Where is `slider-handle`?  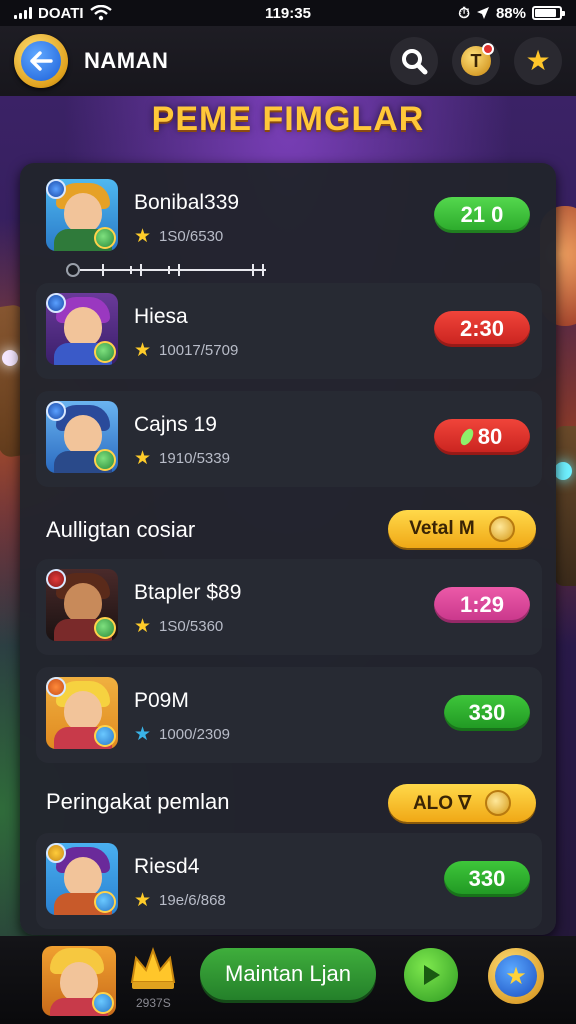
slider-handle is located at coordinates (73, 270).